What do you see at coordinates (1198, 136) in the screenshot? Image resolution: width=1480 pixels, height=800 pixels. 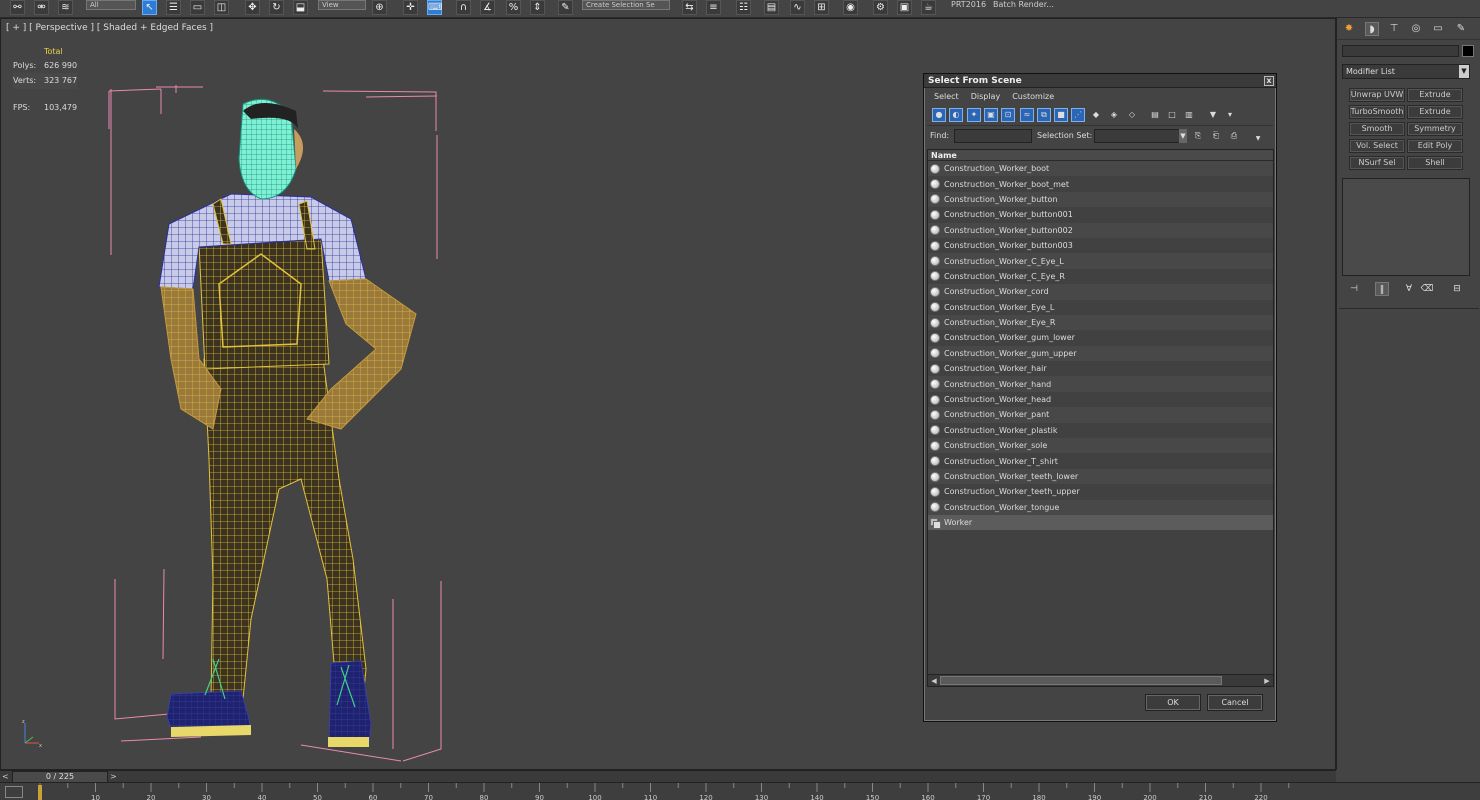 I see `create-selection-set-icon: ⎘` at bounding box center [1198, 136].